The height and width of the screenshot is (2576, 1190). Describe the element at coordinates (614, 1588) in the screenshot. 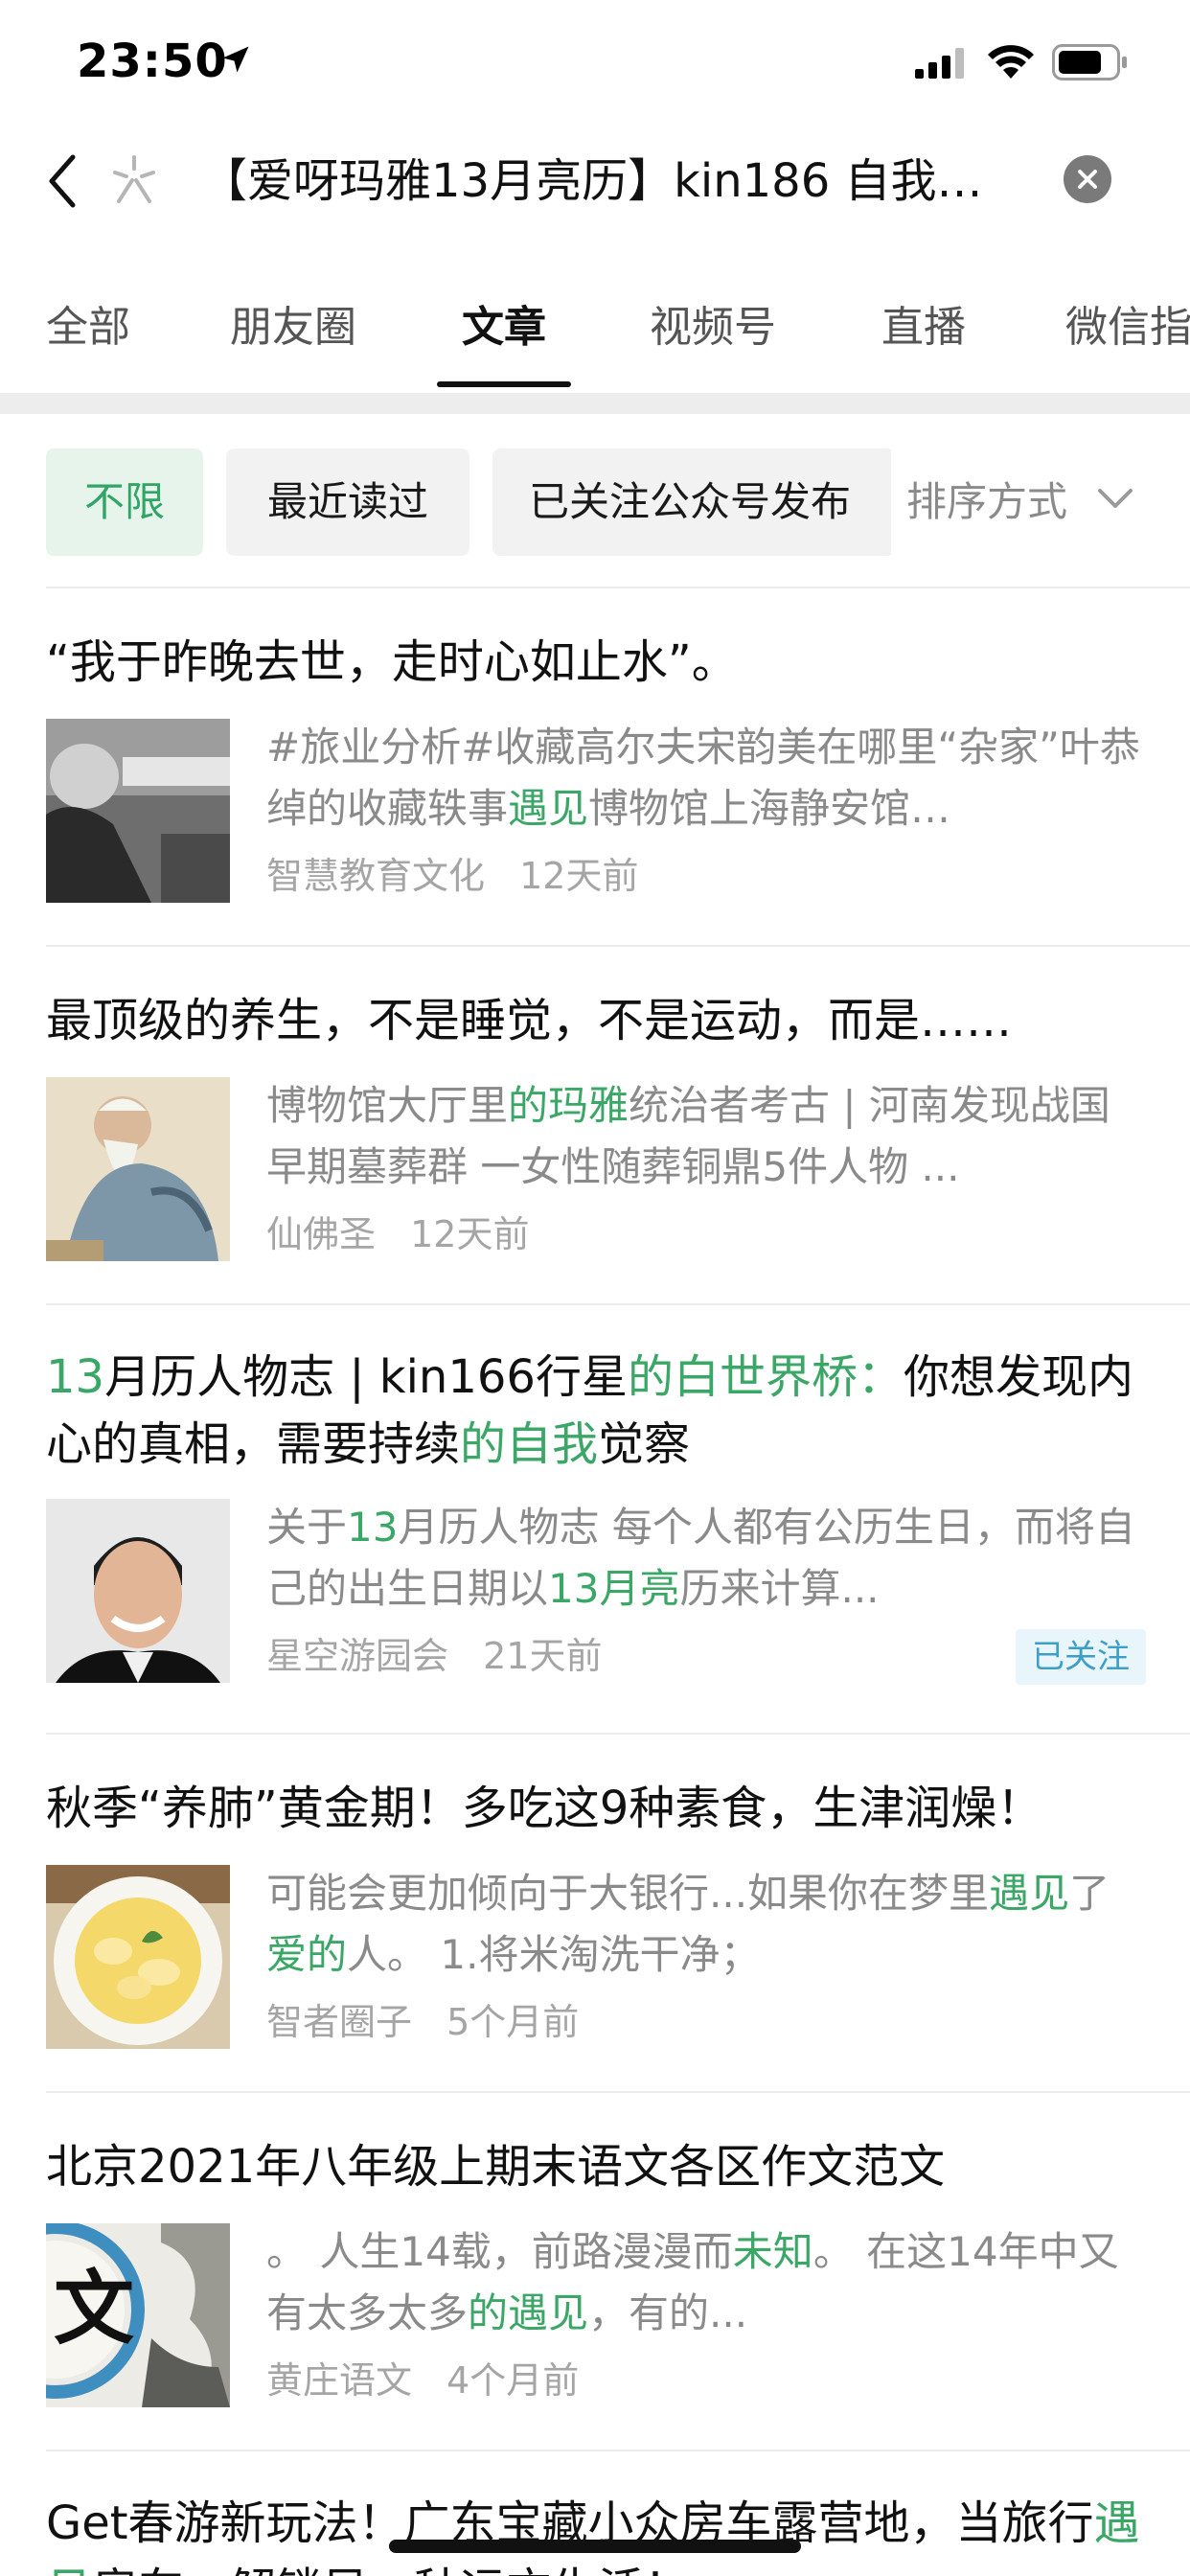

I see `highlighted-text: 13月亮` at that location.